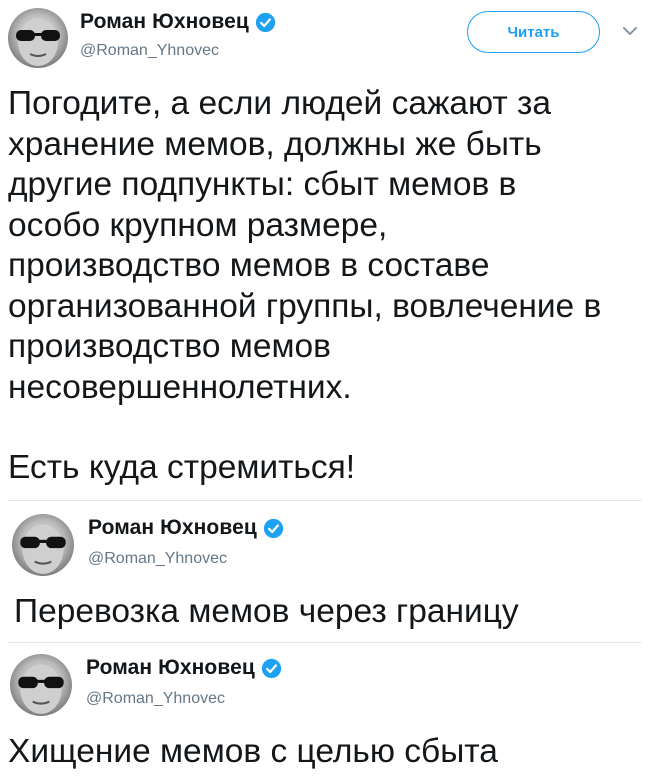 This screenshot has height=777, width=650. What do you see at coordinates (180, 387) in the screenshot?
I see `text-line: несовершеннолетних.` at bounding box center [180, 387].